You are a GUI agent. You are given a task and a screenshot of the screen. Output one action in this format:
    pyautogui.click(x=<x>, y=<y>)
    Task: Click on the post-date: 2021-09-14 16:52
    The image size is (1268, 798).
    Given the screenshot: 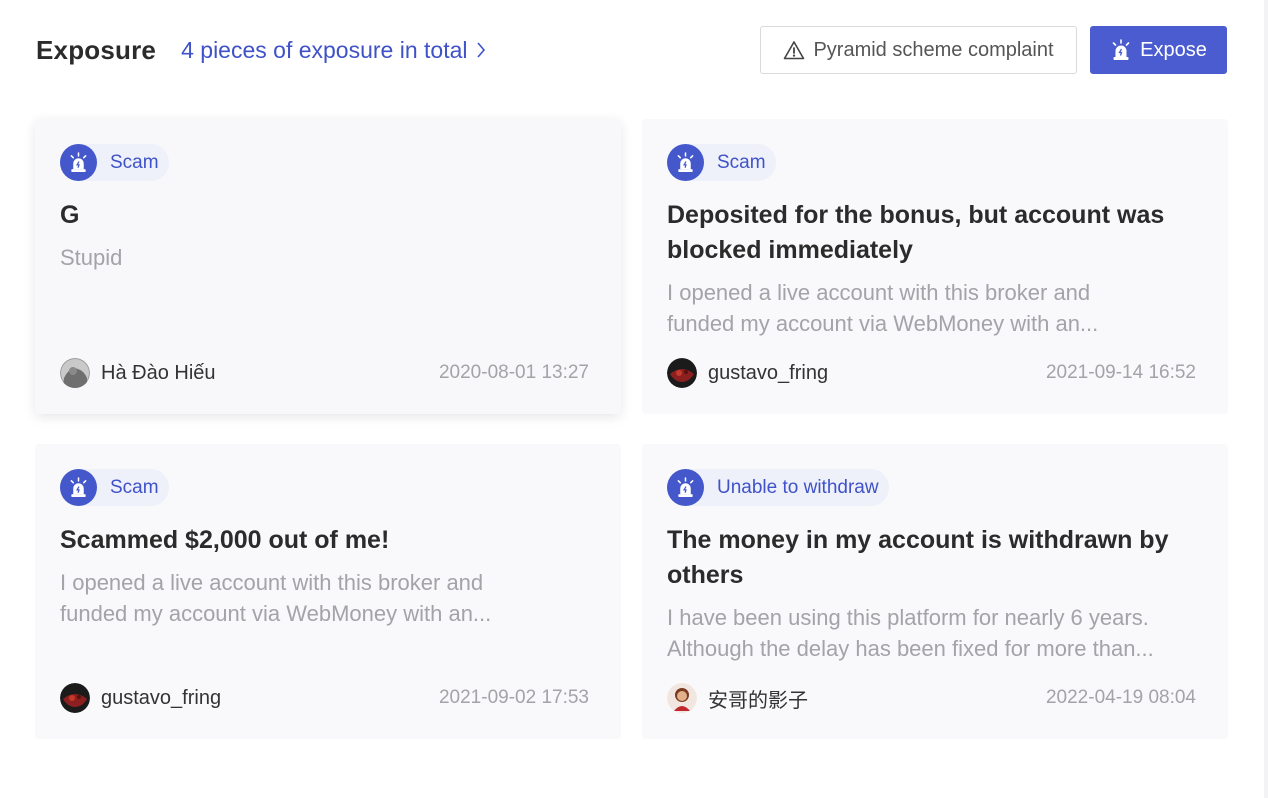 What is the action you would take?
    pyautogui.click(x=1120, y=372)
    